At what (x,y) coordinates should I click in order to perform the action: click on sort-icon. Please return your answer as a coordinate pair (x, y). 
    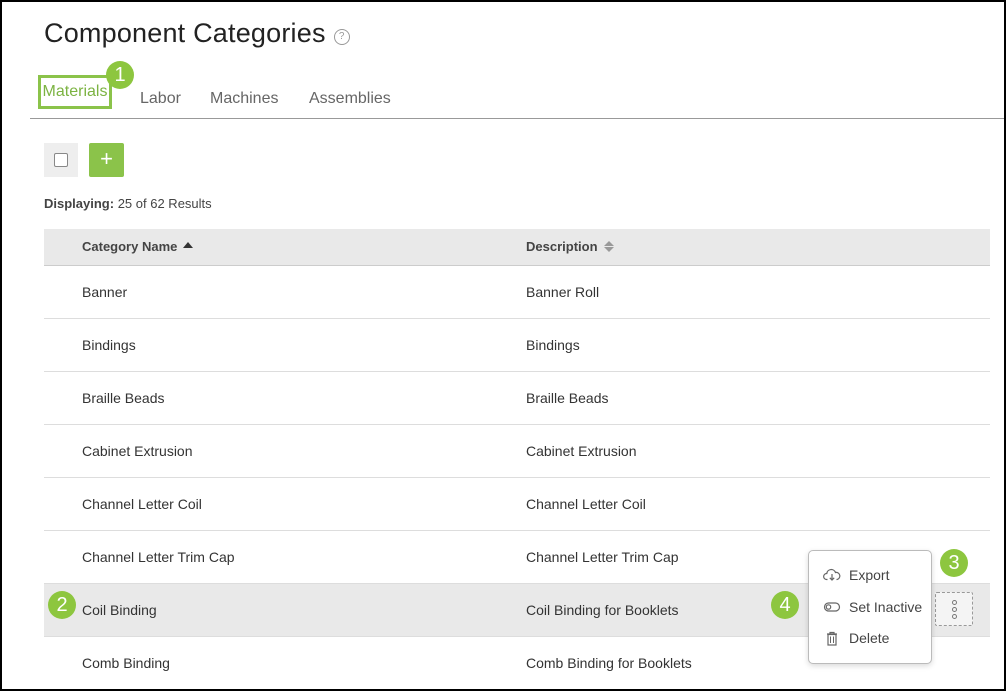
    Looking at the image, I should click on (608, 246).